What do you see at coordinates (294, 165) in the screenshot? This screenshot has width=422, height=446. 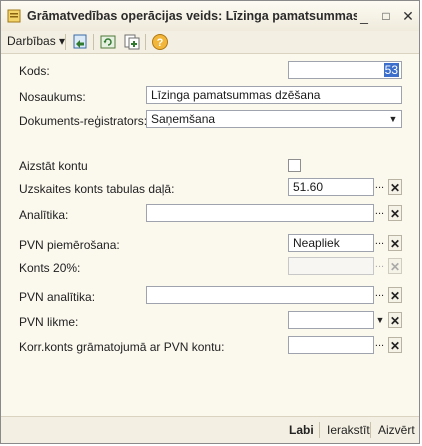 I see `aizstat-kontu-checkbox` at bounding box center [294, 165].